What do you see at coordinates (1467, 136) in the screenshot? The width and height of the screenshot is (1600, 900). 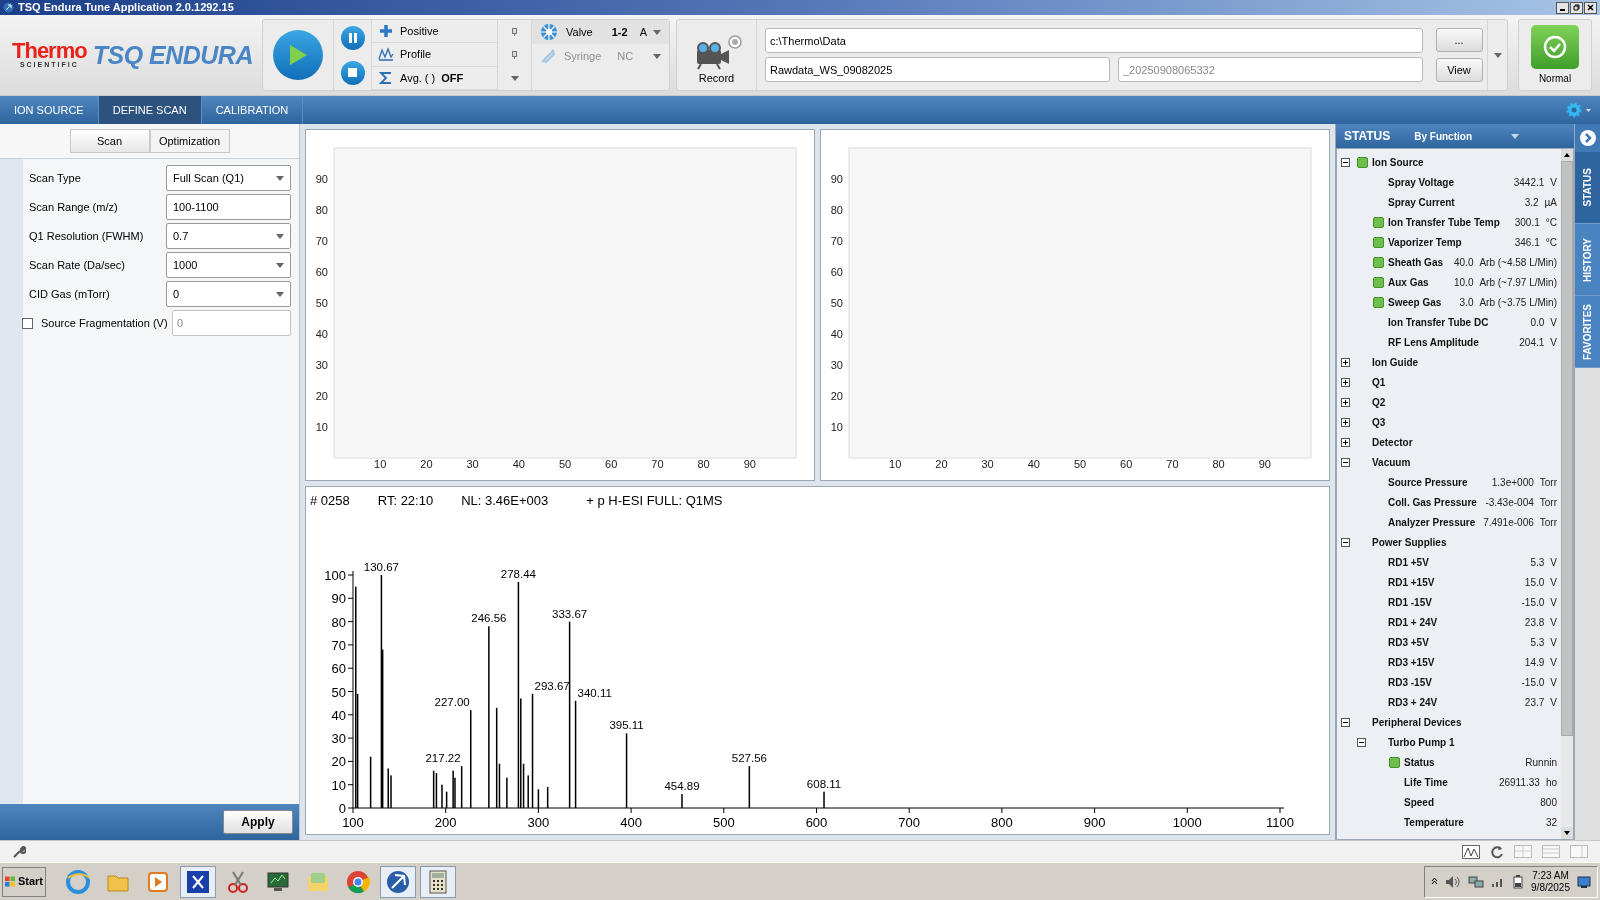 I see `view-dropdown: By Function` at bounding box center [1467, 136].